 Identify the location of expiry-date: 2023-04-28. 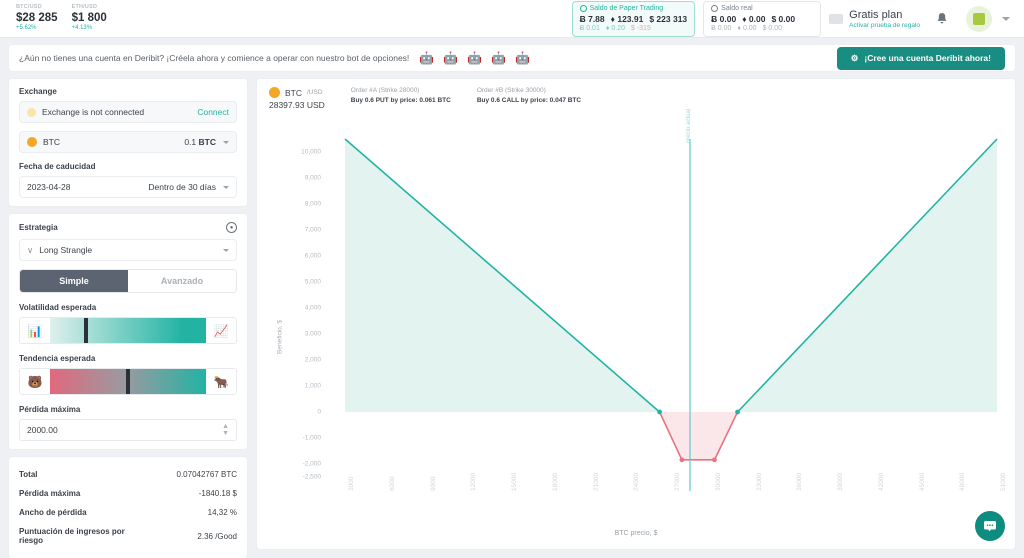
(49, 187).